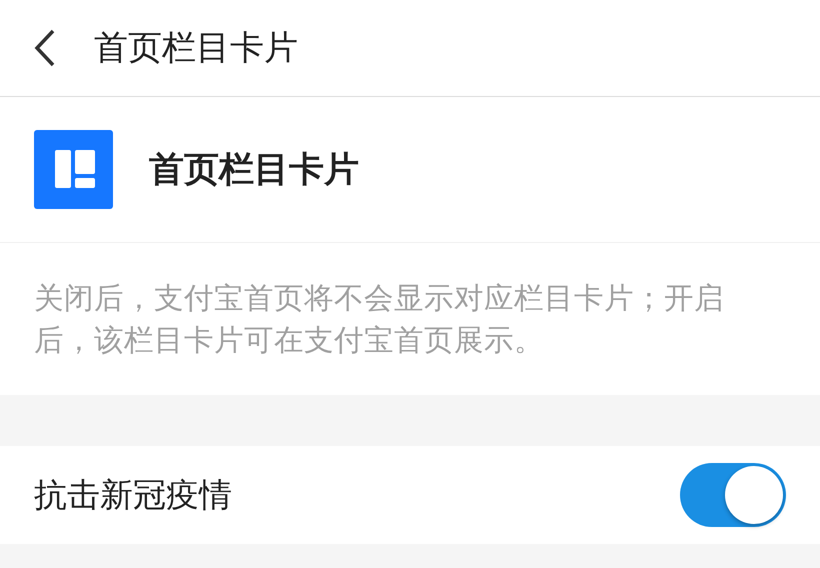  Describe the element at coordinates (379, 319) in the screenshot. I see `card-description: 关闭后，支付宝首页将不会显示对应栏目卡片；开启后，该栏目卡片可在支付宝首页展示。` at that location.